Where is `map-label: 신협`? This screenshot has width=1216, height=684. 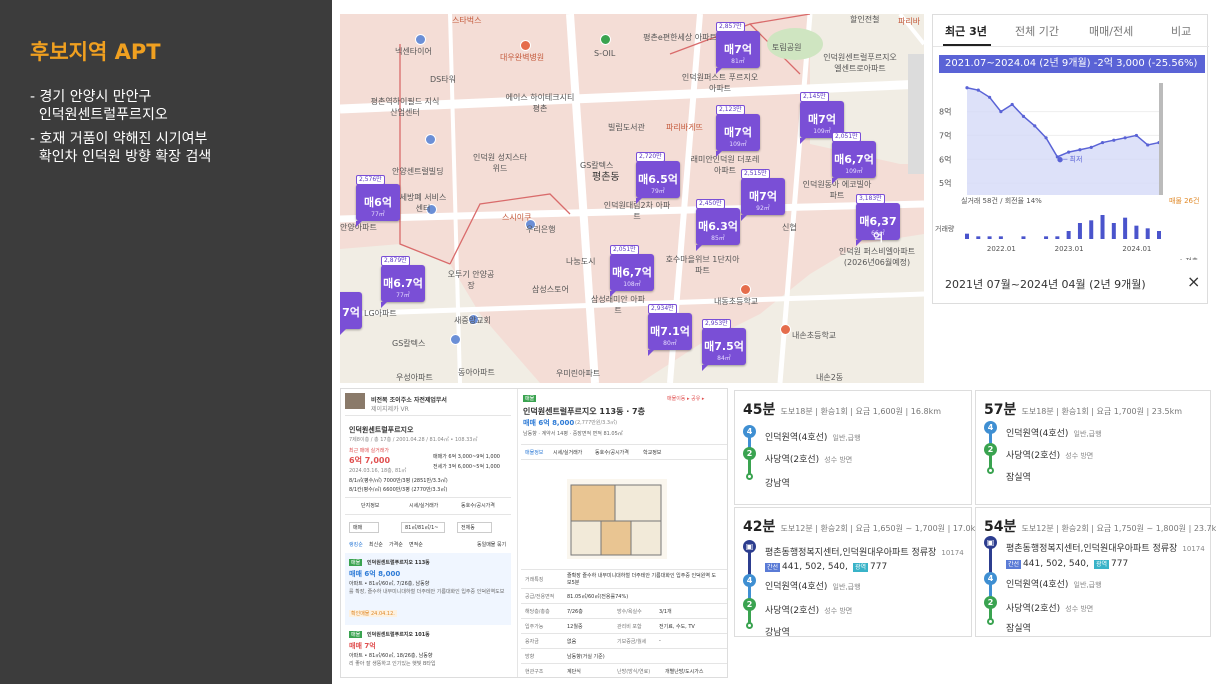
map-label: 신협 is located at coordinates (789, 227).